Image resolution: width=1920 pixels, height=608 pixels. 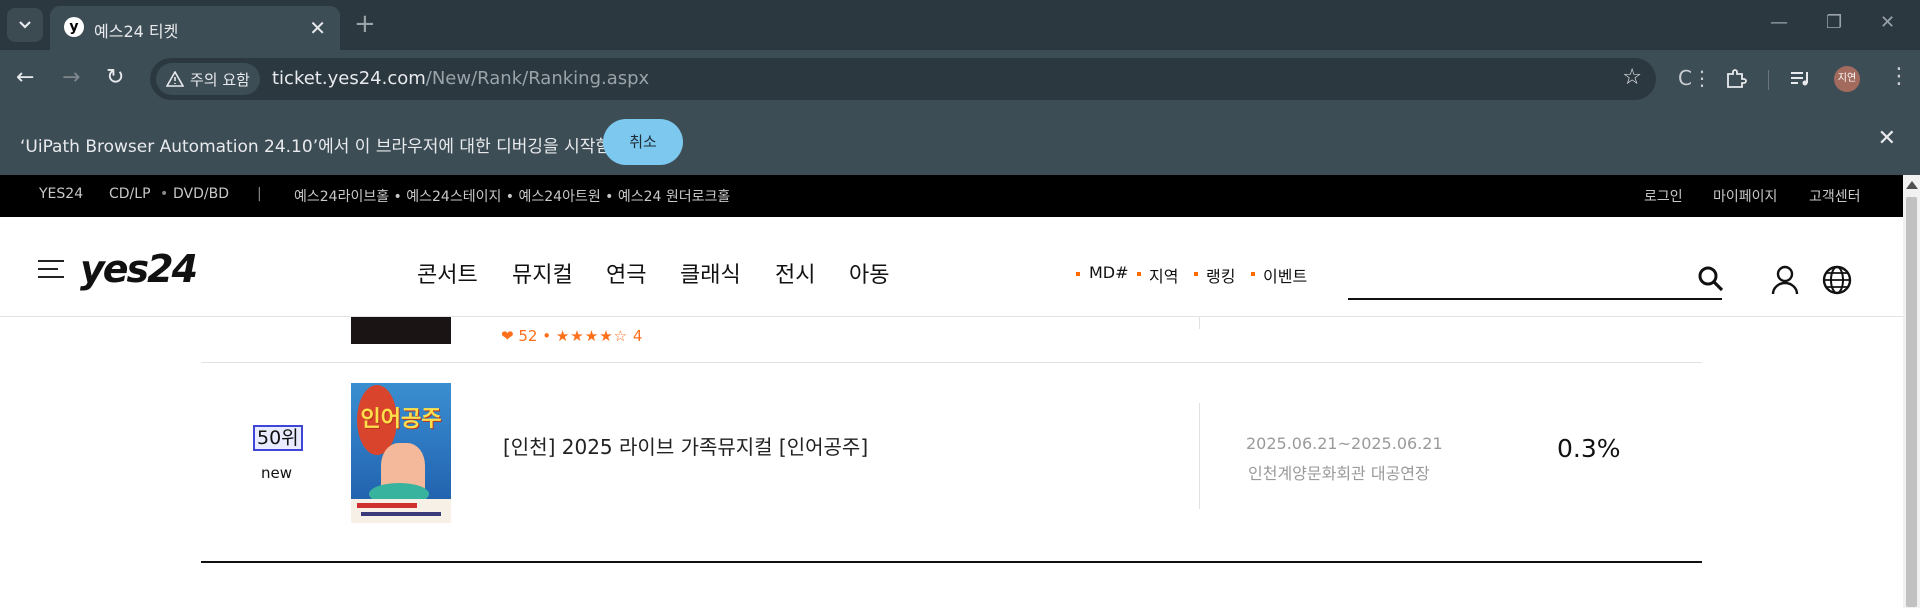 What do you see at coordinates (401, 453) in the screenshot?
I see `show-poster-image: 인어공주` at bounding box center [401, 453].